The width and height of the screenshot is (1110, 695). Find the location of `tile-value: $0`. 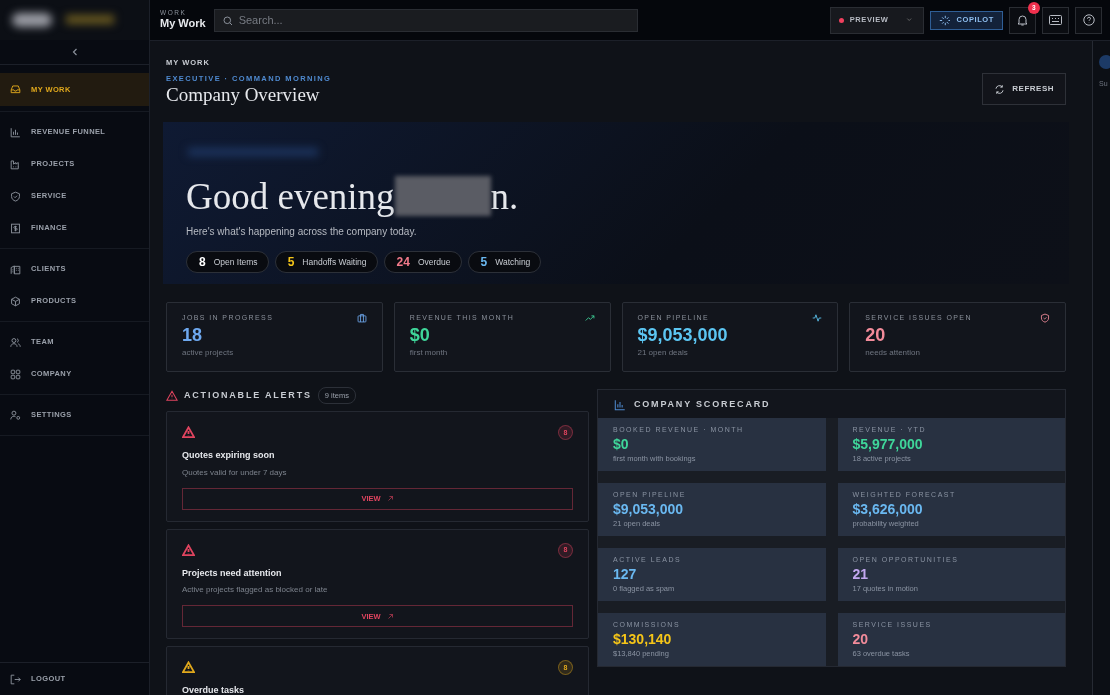

tile-value: $0 is located at coordinates (621, 444).